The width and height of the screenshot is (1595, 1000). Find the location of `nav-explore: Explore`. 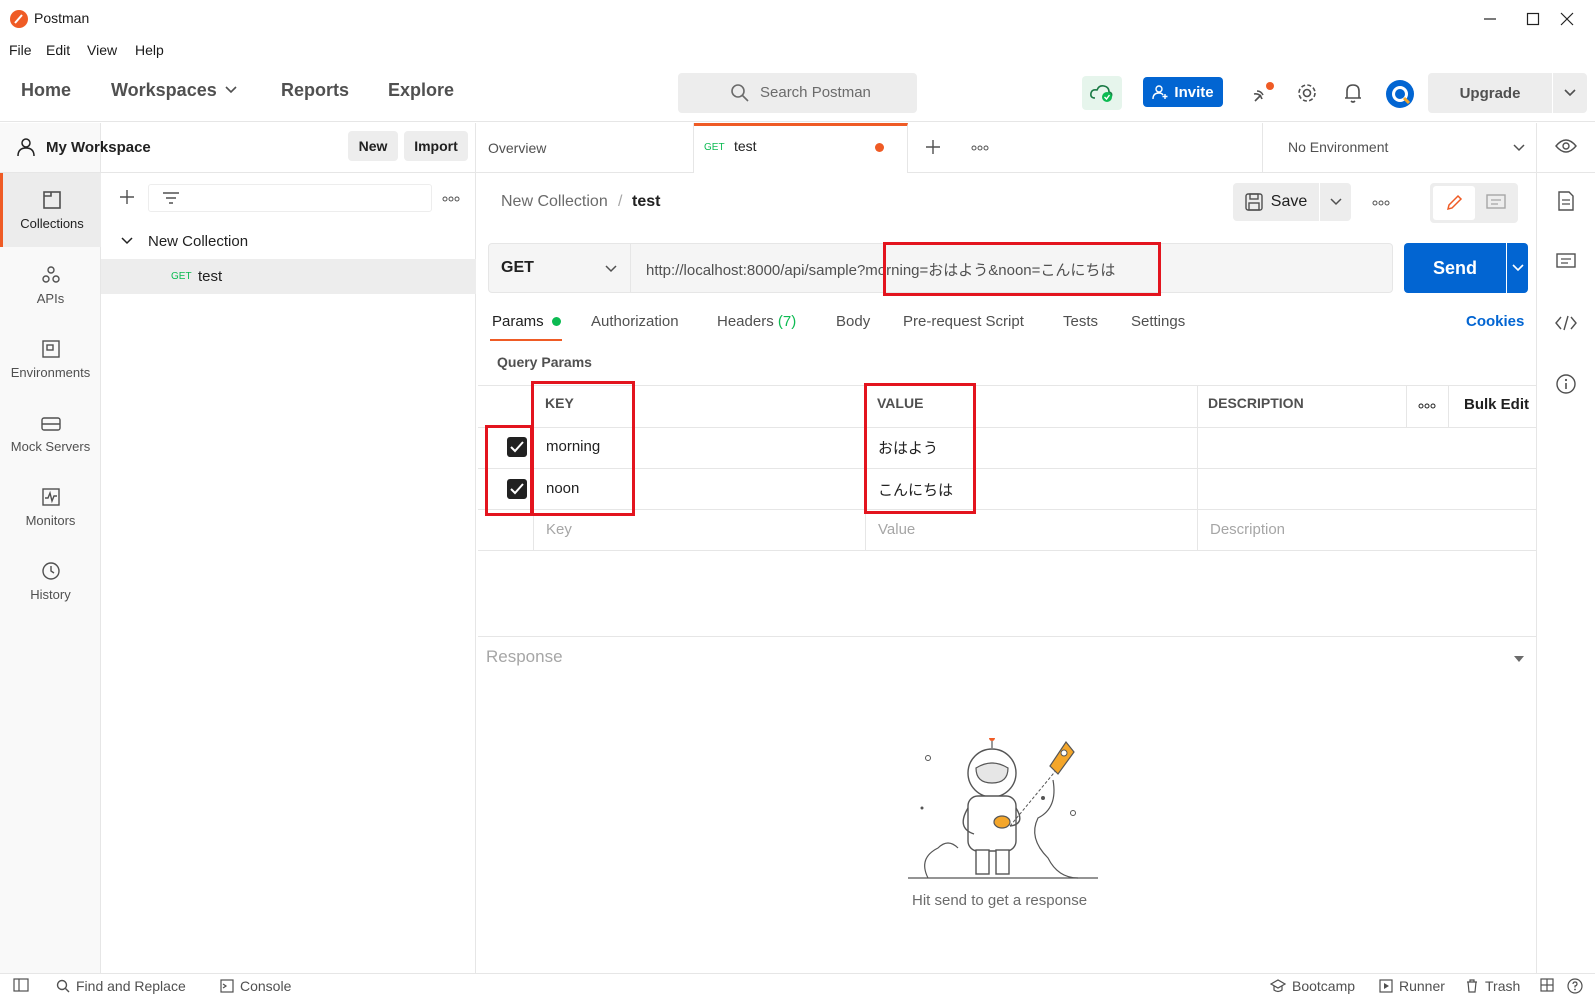

nav-explore: Explore is located at coordinates (421, 90).